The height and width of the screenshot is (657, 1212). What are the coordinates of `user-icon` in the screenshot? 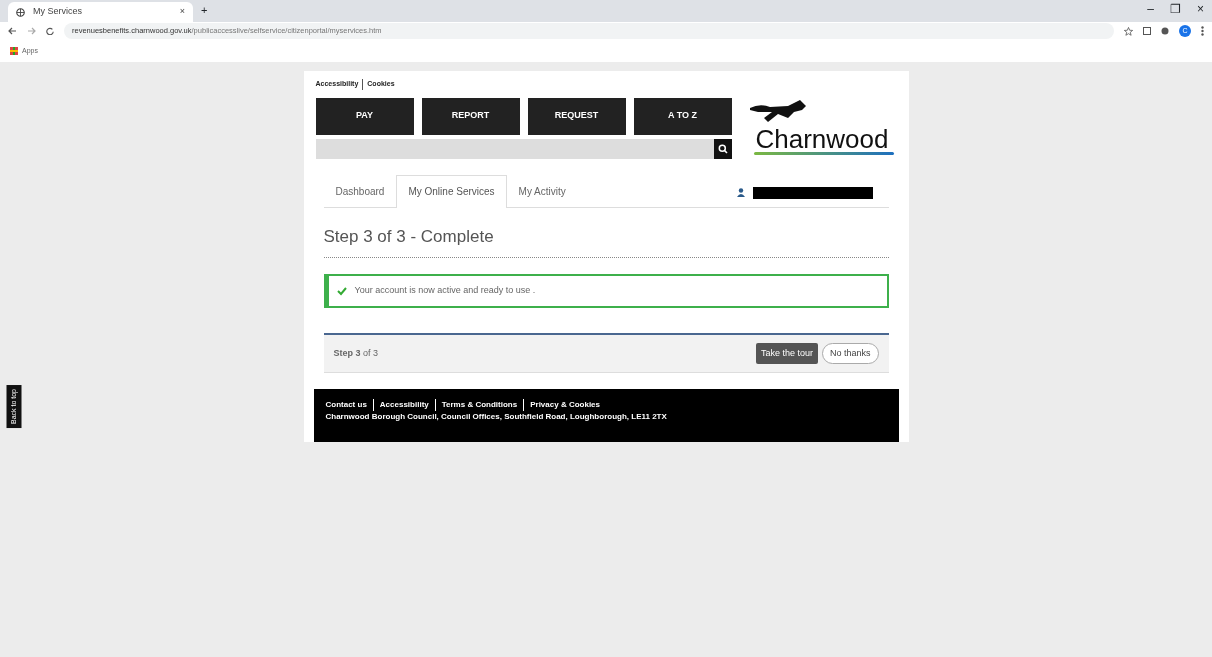 It's located at (740, 192).